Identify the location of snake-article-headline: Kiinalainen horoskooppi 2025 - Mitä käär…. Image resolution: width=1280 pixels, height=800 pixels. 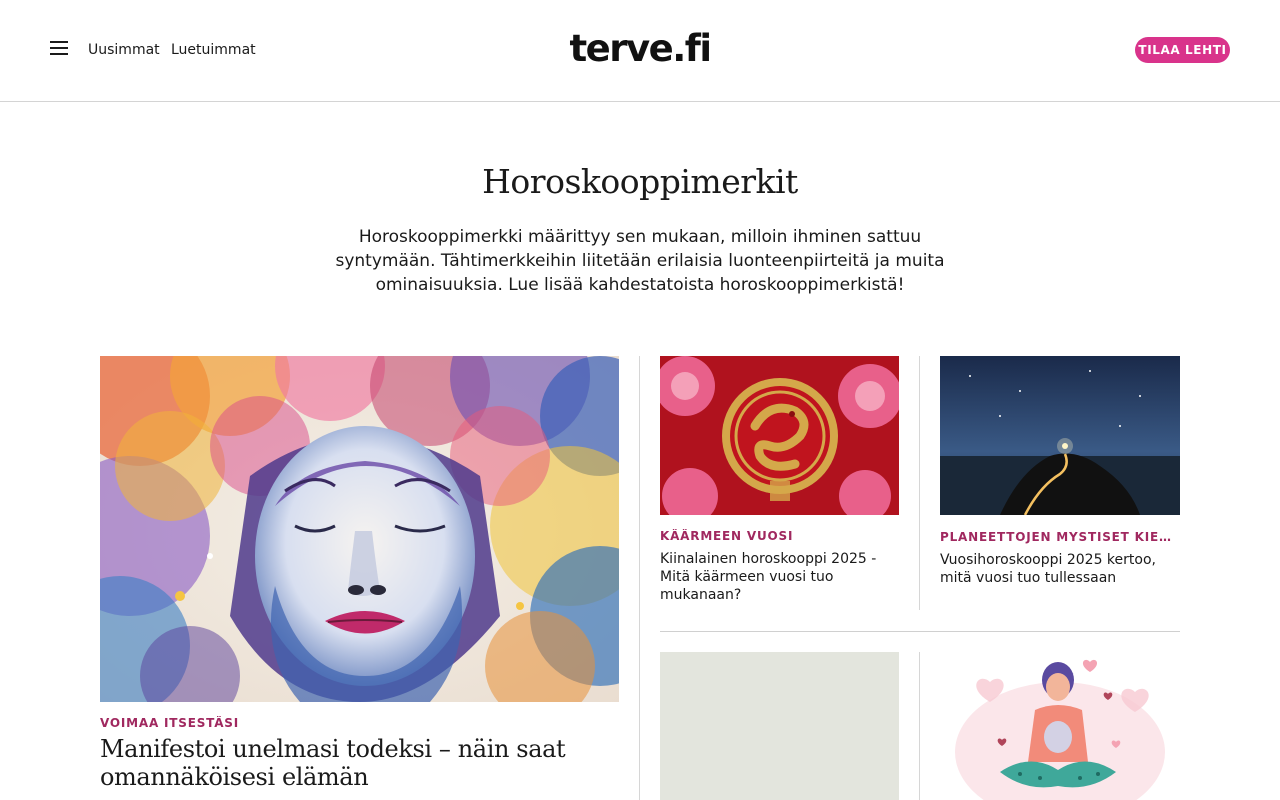
(779, 577).